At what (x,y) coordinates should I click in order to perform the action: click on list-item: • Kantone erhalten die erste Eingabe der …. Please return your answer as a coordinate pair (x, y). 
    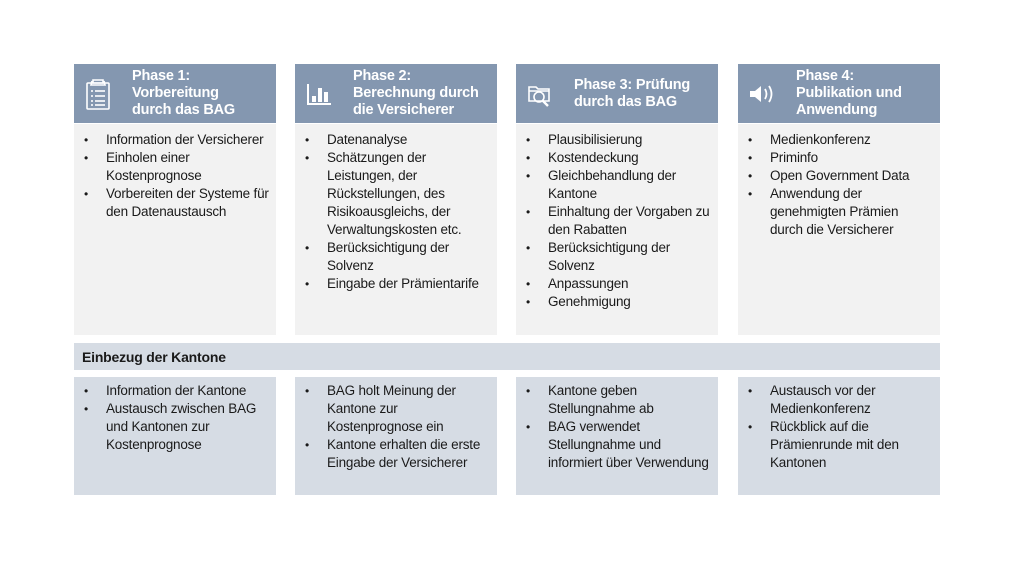
    Looking at the image, I should click on (393, 453).